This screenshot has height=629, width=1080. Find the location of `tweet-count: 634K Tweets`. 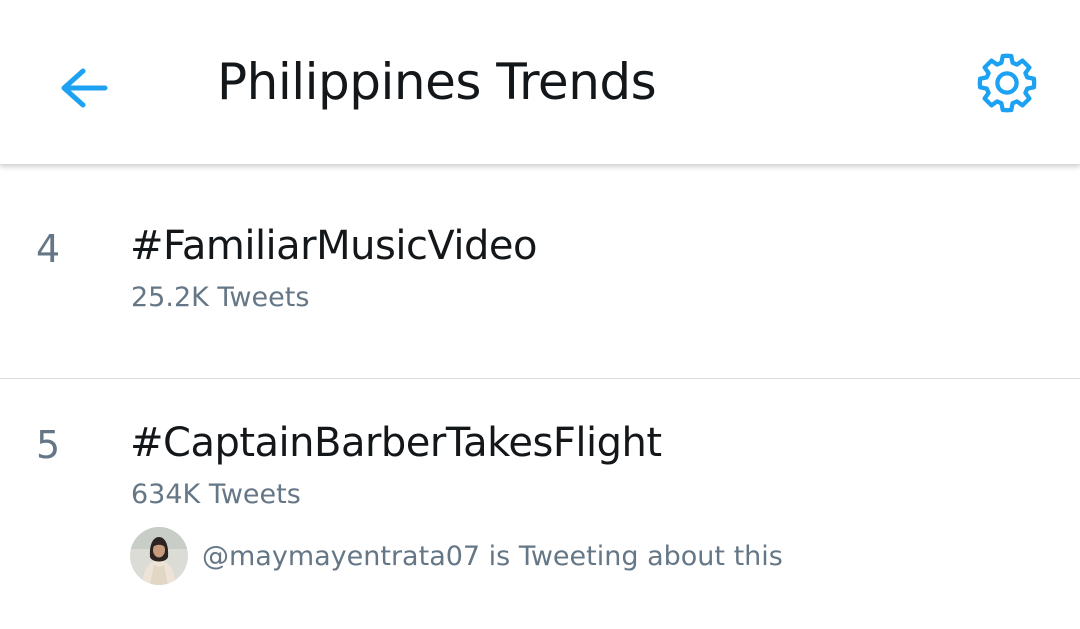

tweet-count: 634K Tweets is located at coordinates (216, 494).